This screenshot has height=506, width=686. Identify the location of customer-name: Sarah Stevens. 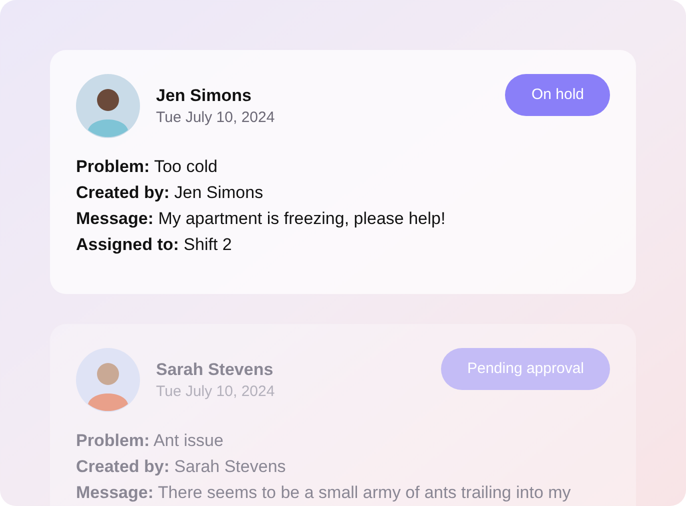
(215, 370).